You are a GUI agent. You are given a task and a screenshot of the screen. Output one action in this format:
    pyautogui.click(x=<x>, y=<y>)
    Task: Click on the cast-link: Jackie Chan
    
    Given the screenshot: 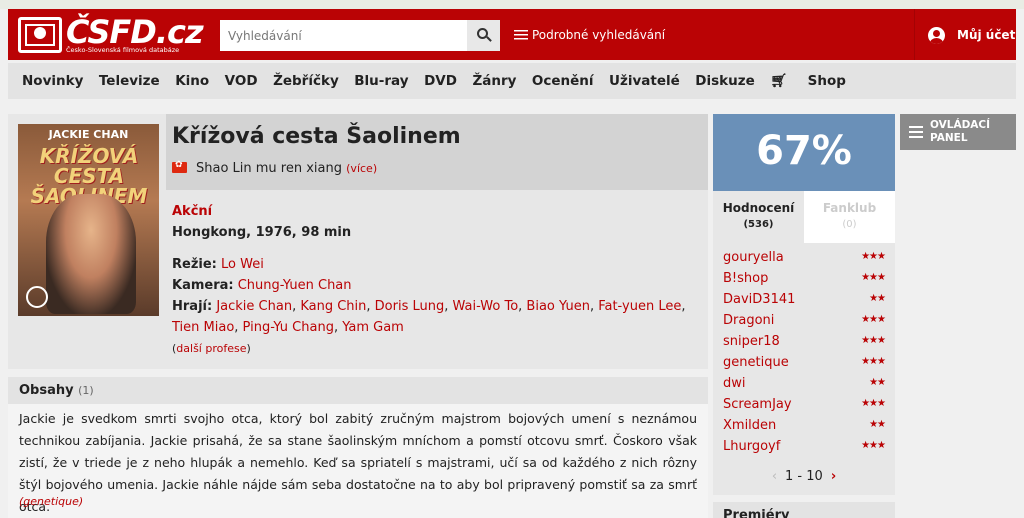 What is the action you would take?
    pyautogui.click(x=254, y=306)
    